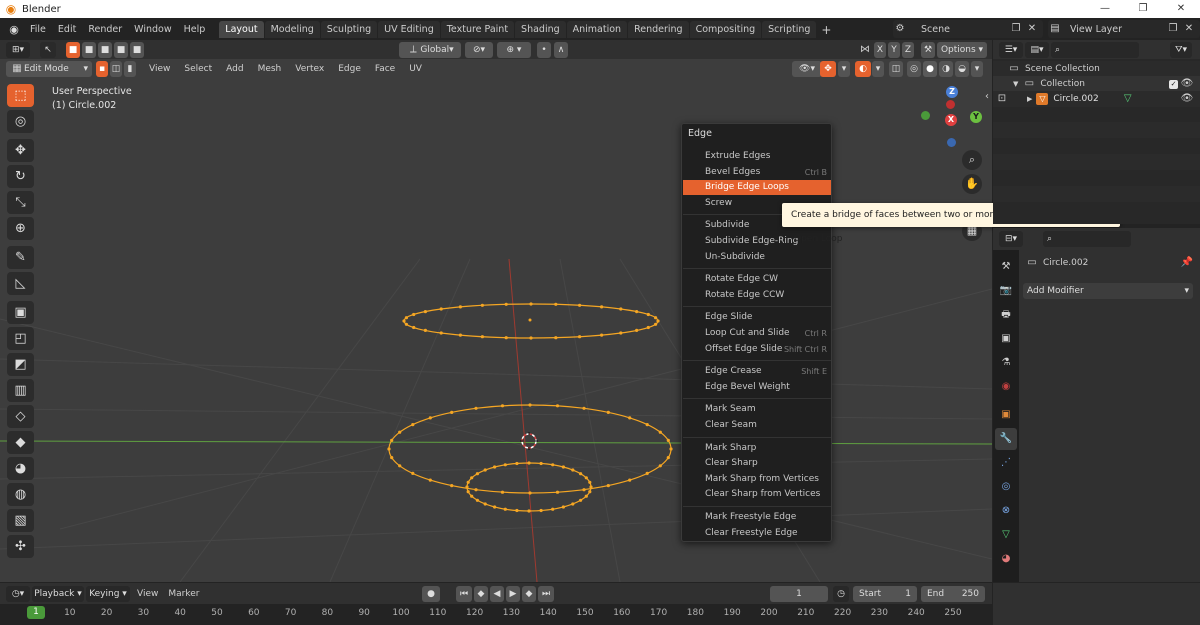 Image resolution: width=1200 pixels, height=625 pixels. Describe the element at coordinates (513, 593) in the screenshot. I see `play-icon: ▶` at that location.